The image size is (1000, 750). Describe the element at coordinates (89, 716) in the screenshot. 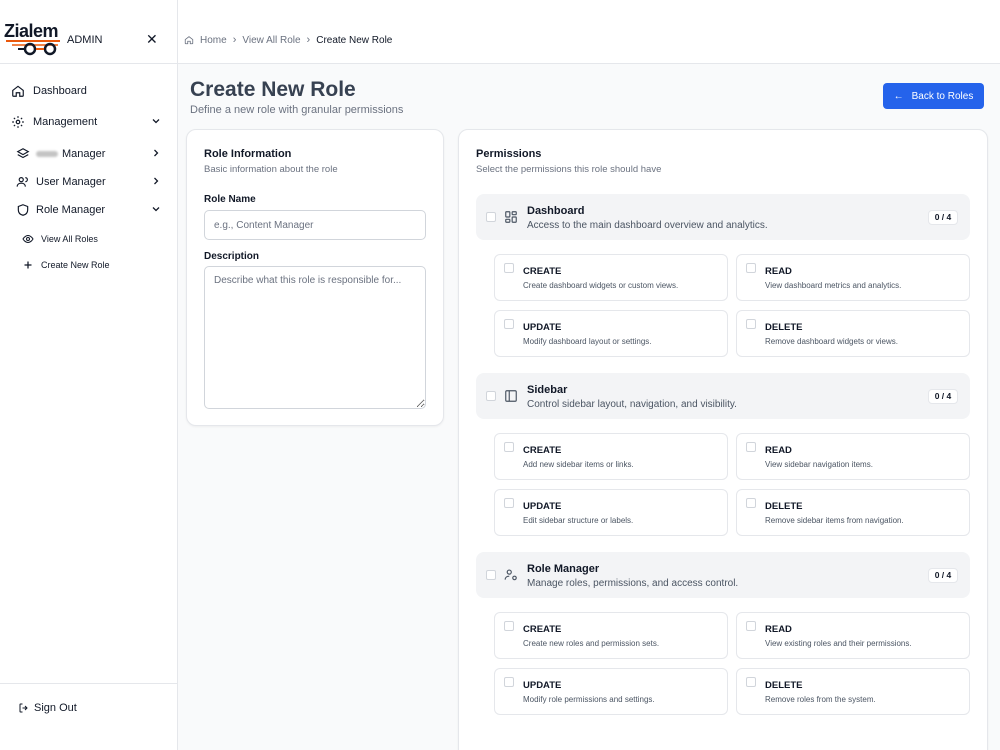

I see `sidebar-footer: Sign Out` at that location.